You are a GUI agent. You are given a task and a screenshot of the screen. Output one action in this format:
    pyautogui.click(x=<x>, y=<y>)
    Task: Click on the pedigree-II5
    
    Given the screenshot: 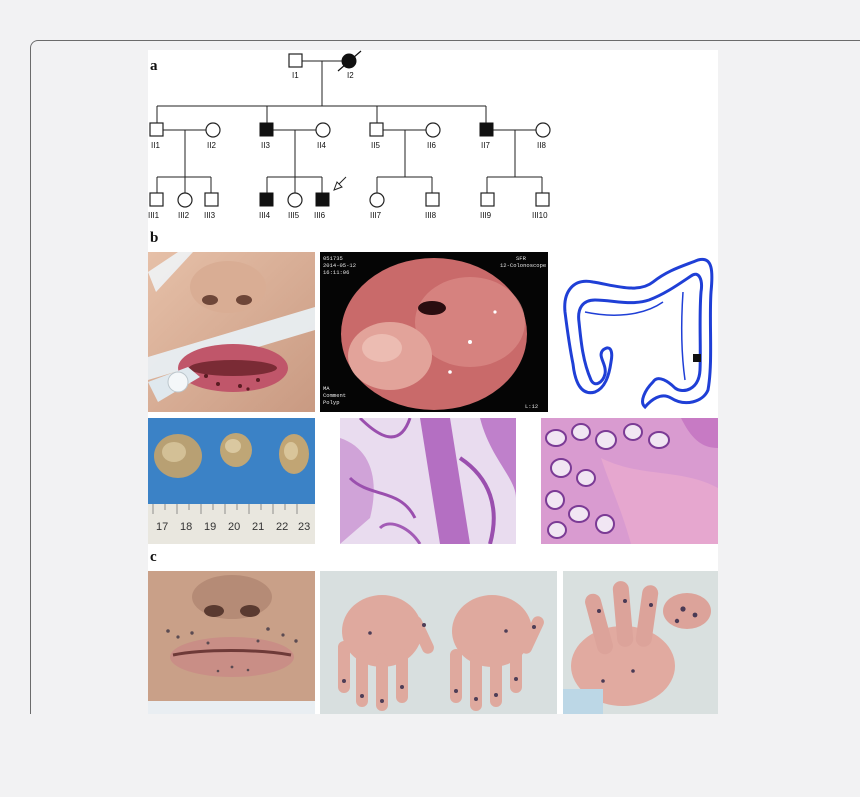 What is the action you would take?
    pyautogui.click(x=376, y=129)
    